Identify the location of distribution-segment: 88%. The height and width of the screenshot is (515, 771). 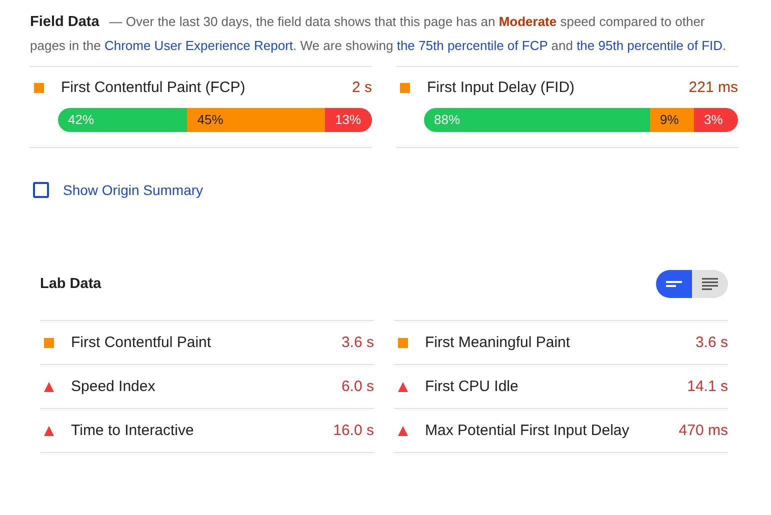
(537, 120).